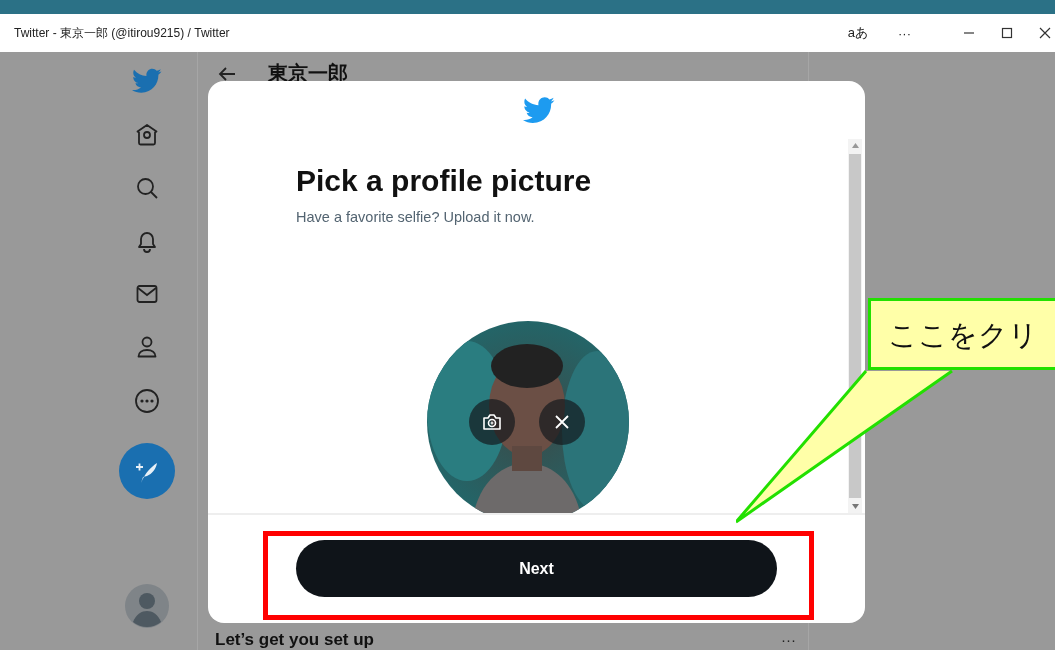 This screenshot has width=1055, height=650. What do you see at coordinates (146, 294) in the screenshot?
I see `envelope-icon` at bounding box center [146, 294].